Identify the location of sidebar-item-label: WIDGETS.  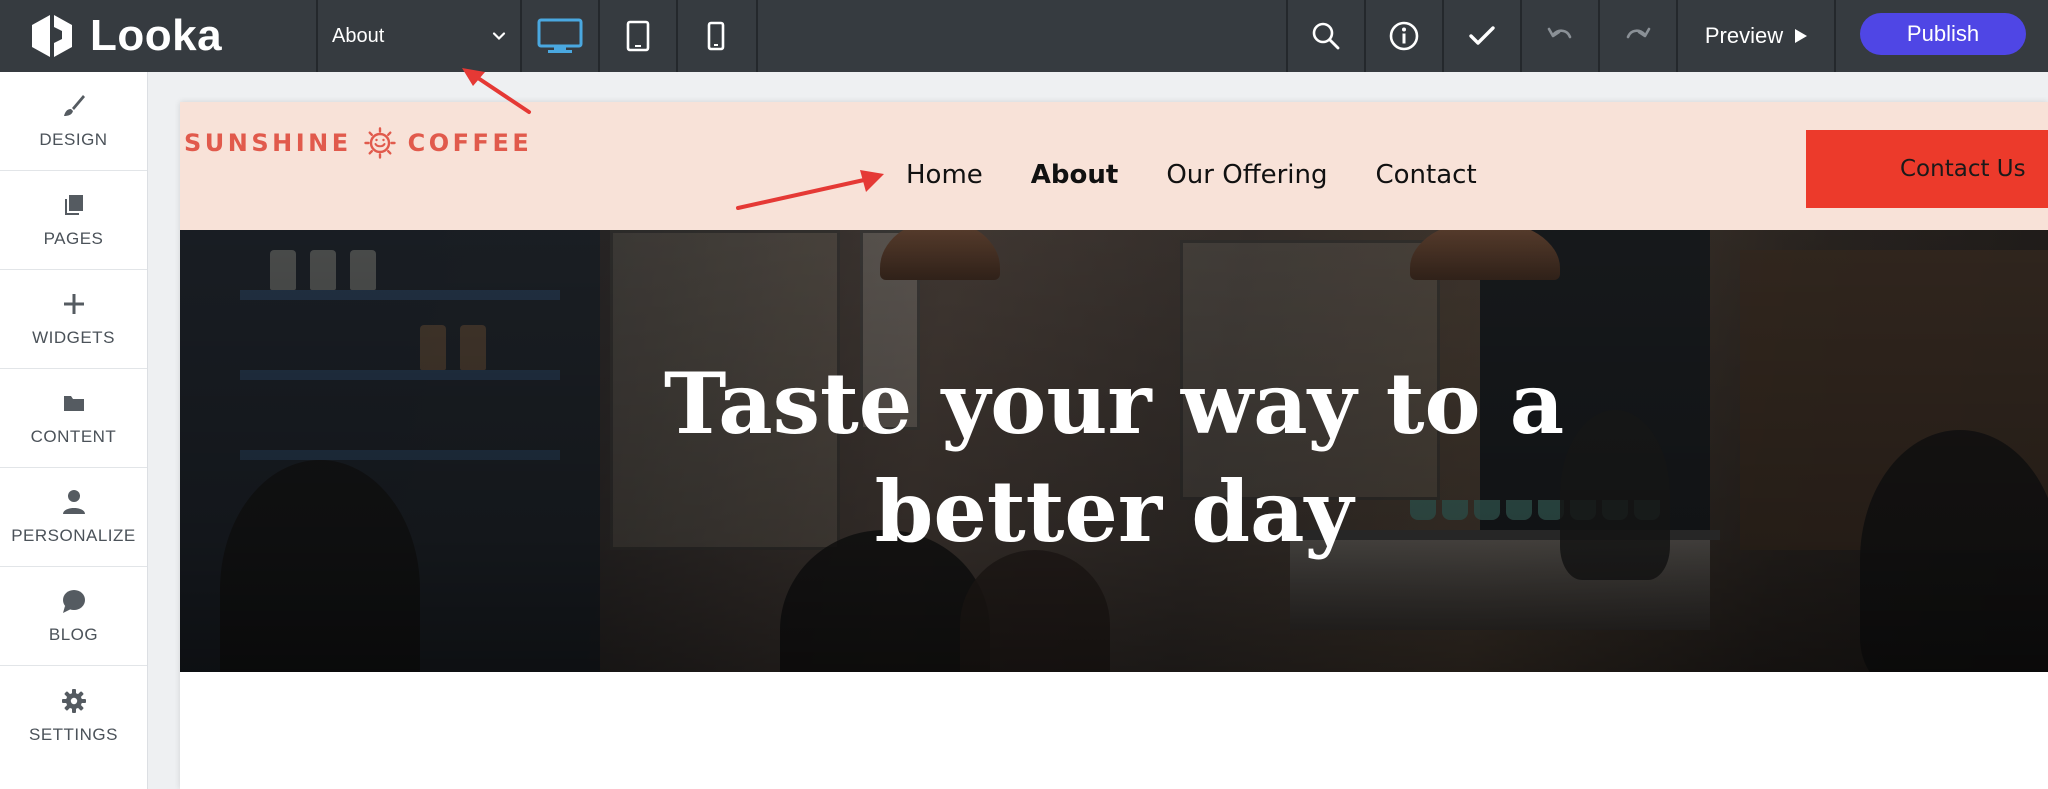
(73, 337).